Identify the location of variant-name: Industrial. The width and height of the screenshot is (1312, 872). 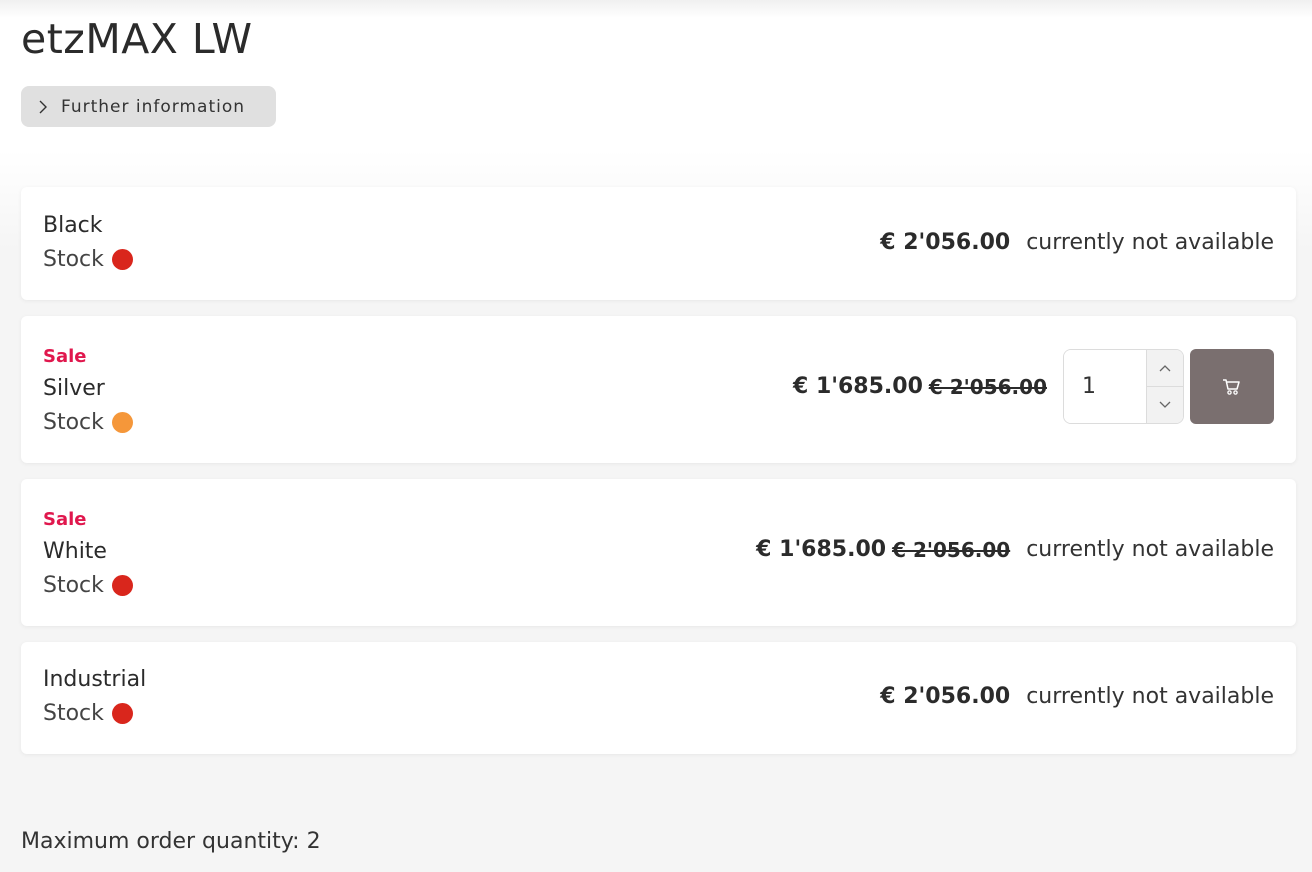
(95, 679).